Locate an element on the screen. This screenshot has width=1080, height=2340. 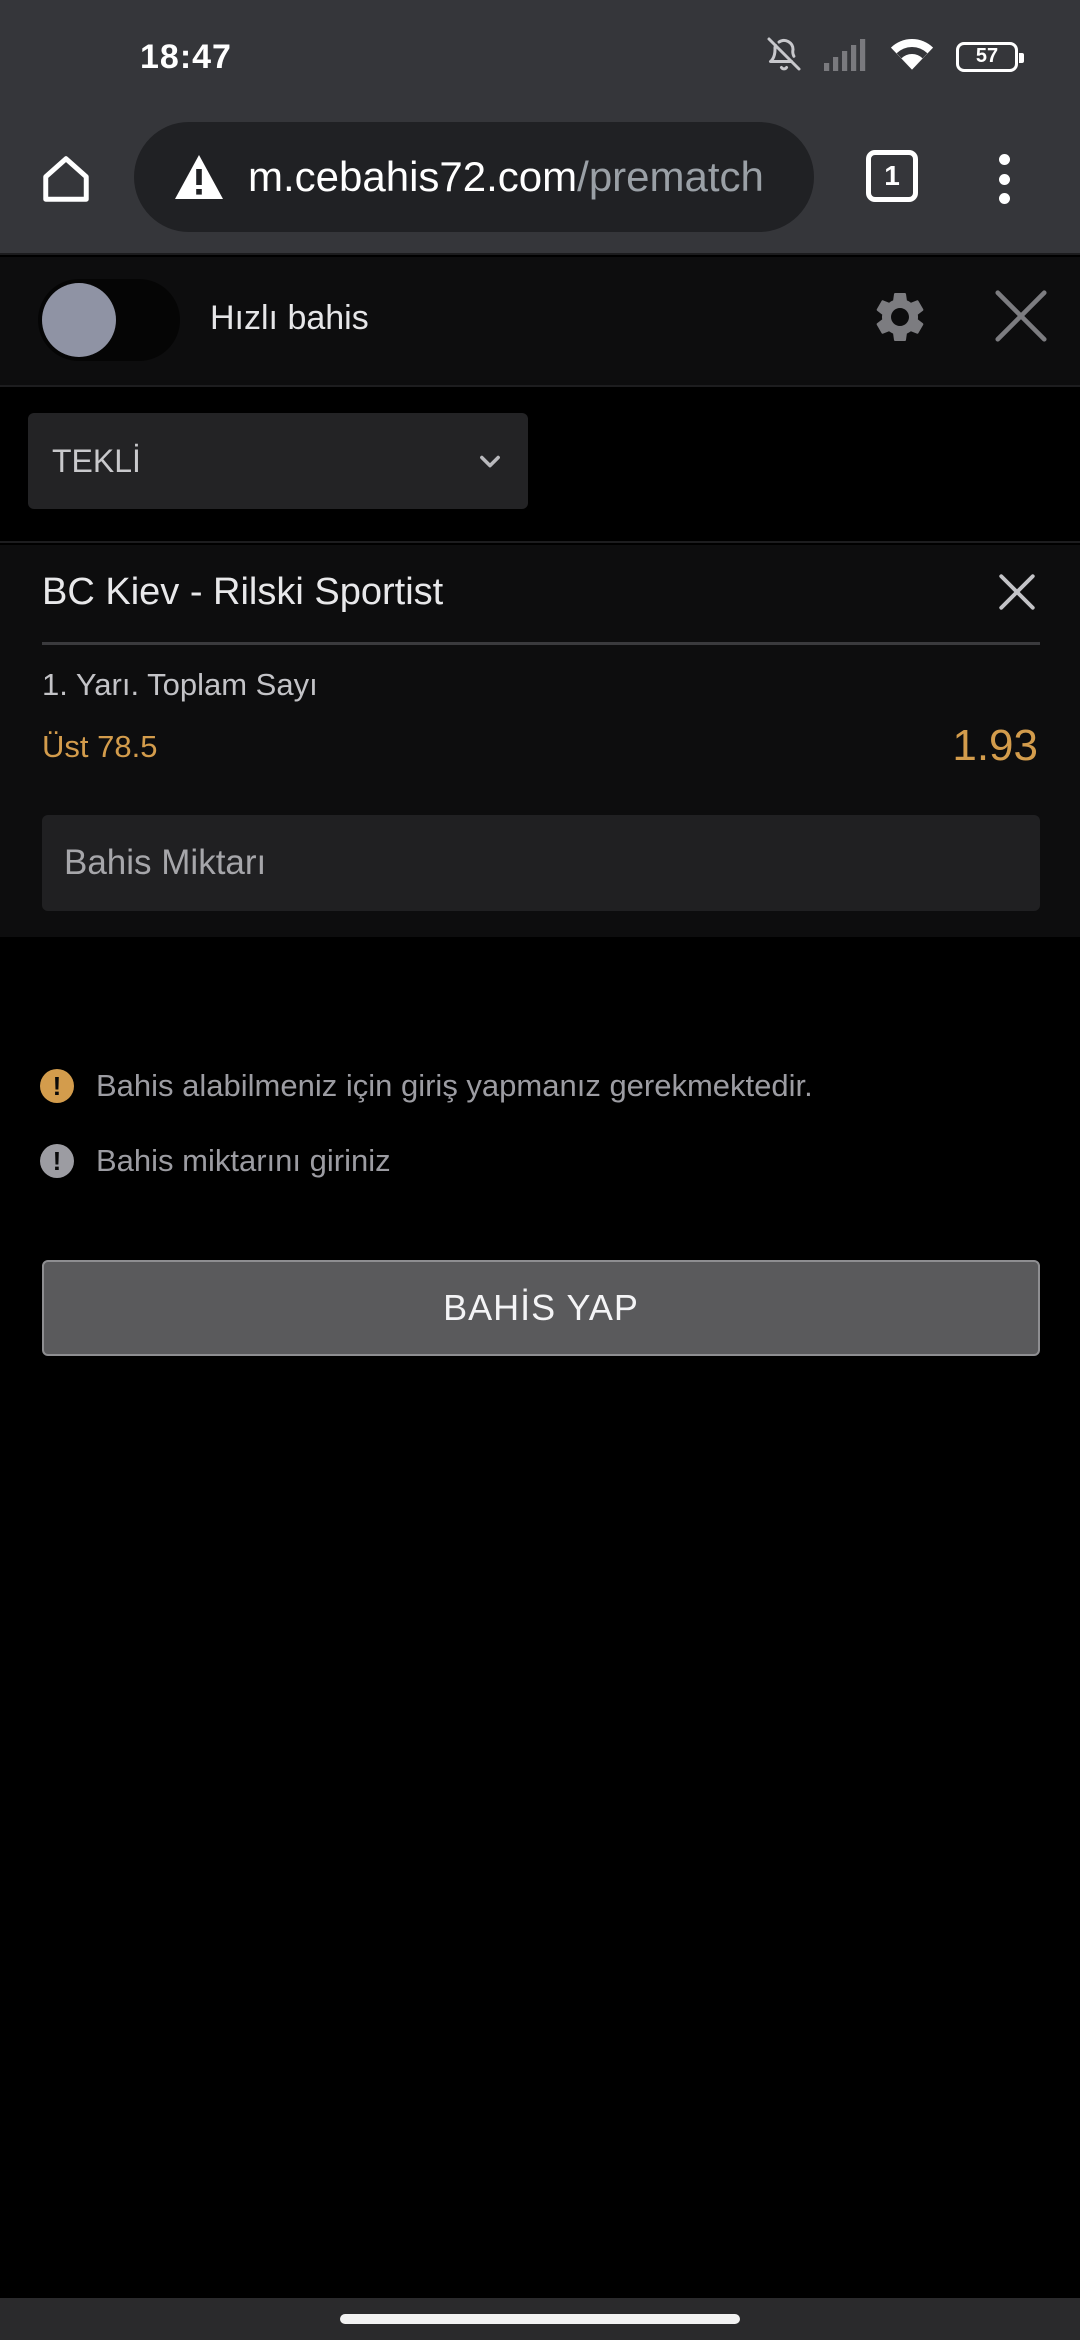
bet-type-select: TEKLİ is located at coordinates (278, 461).